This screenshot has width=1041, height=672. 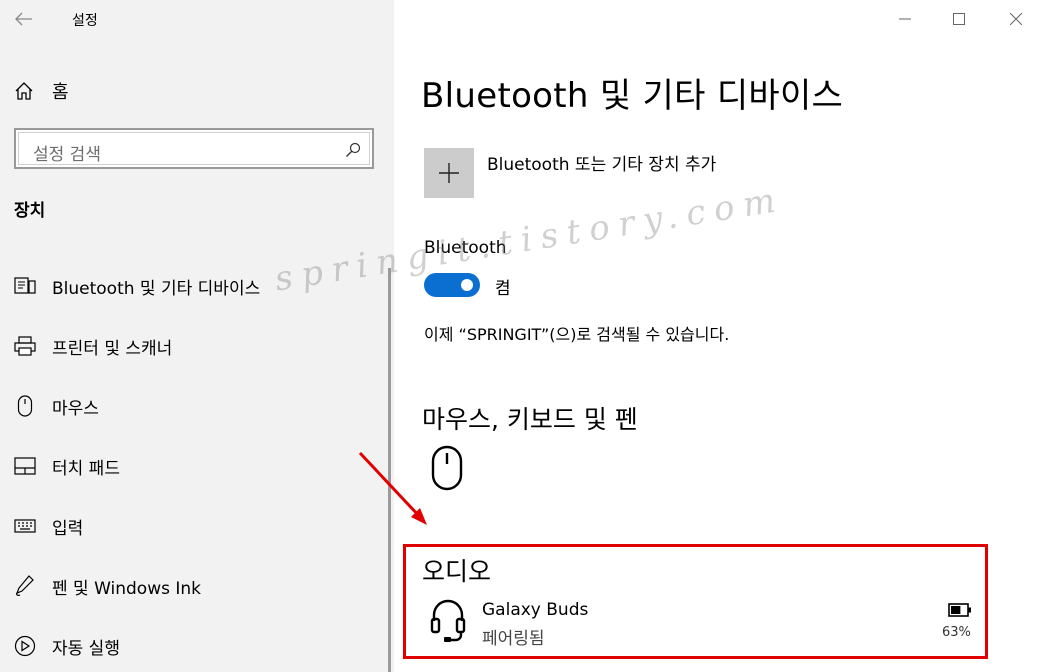 I want to click on sidebar-section-title: 장치, so click(x=30, y=211).